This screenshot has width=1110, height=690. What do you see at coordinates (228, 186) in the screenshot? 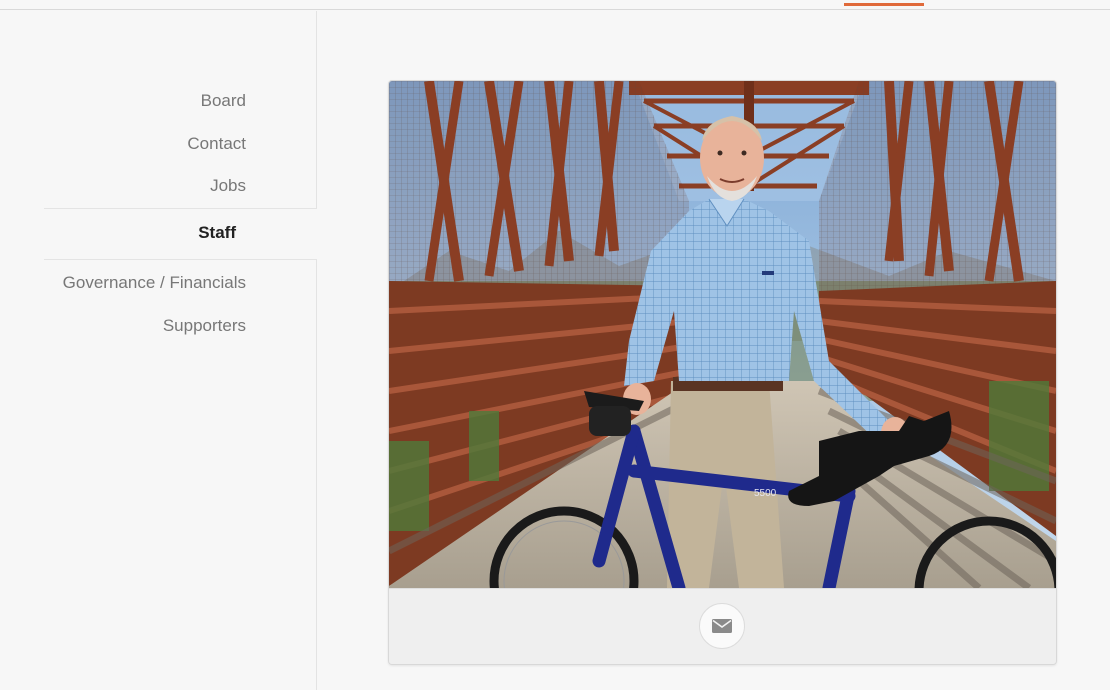
I see `sidebar-item-jobs: Jobs` at bounding box center [228, 186].